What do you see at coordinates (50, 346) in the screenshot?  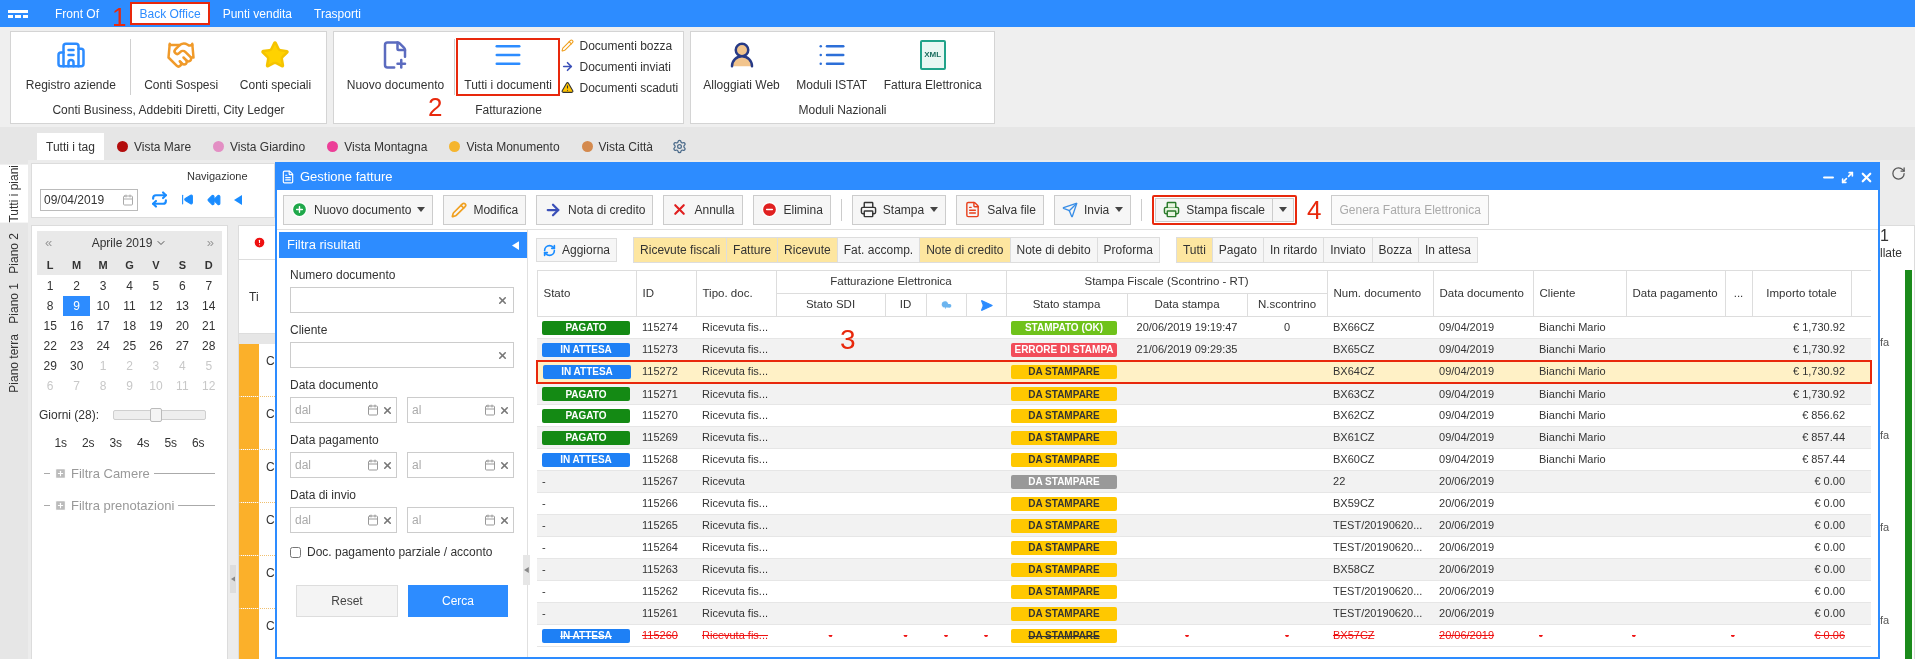 I see `calendar-day: 22` at bounding box center [50, 346].